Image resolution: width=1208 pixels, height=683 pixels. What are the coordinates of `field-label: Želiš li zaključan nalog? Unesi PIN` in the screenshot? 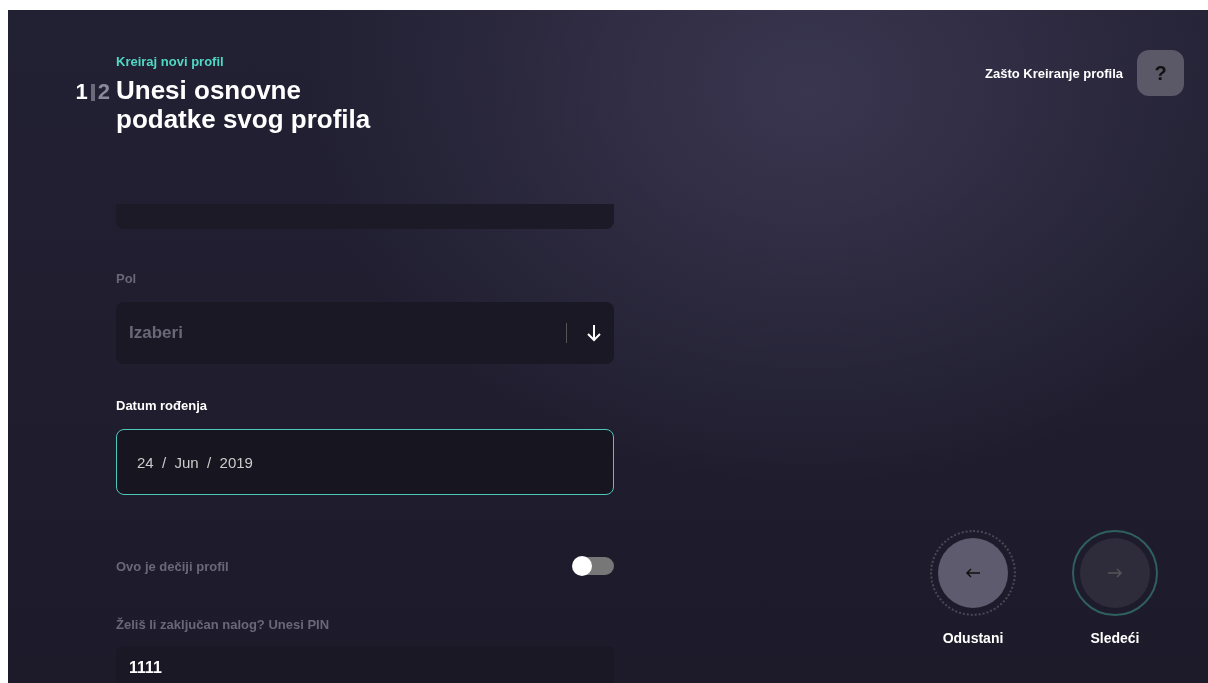 It's located at (223, 624).